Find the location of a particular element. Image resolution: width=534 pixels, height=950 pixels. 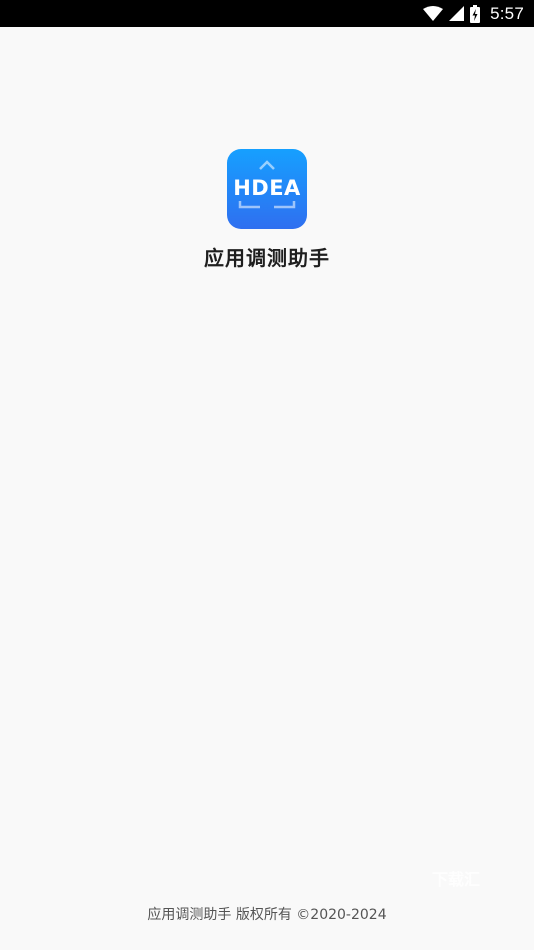

battery-charging-icon is located at coordinates (475, 13).